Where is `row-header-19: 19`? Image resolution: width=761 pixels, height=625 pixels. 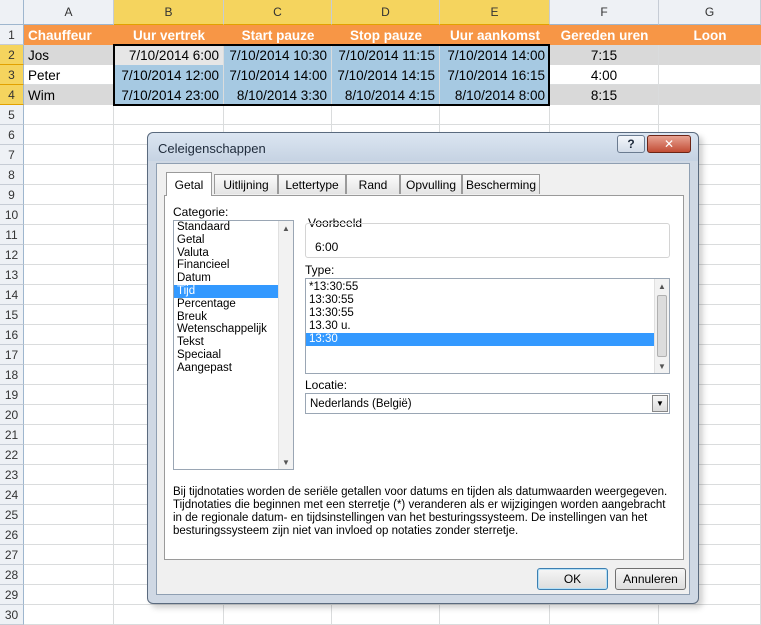 row-header-19: 19 is located at coordinates (12, 395).